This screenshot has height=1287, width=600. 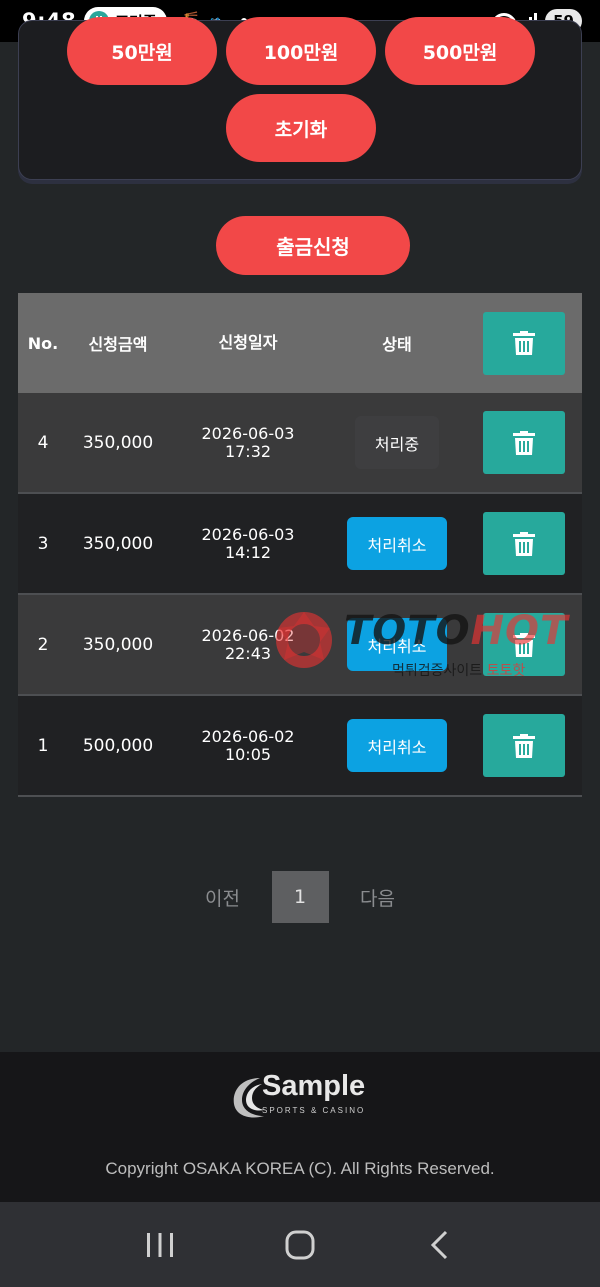 I want to click on brand-logo: Sample SPORTS & CASINO, so click(x=302, y=1098).